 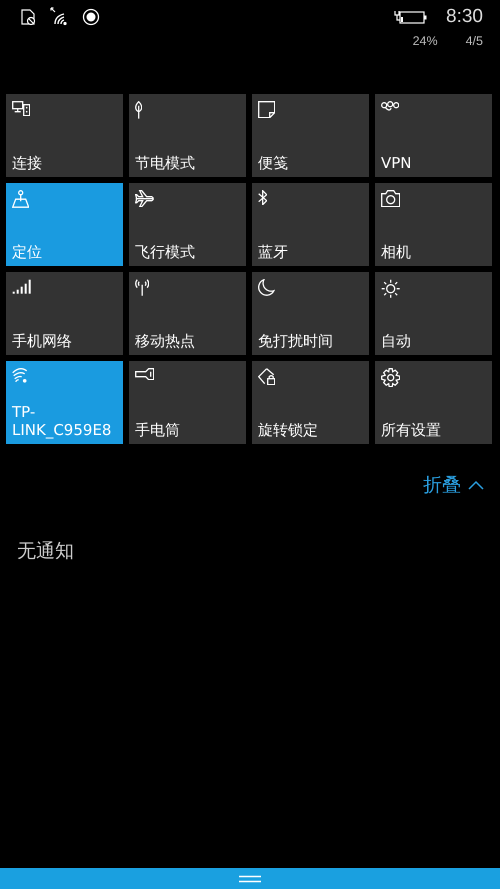 What do you see at coordinates (310, 224) in the screenshot?
I see `quick-action-tile: 蓝牙` at bounding box center [310, 224].